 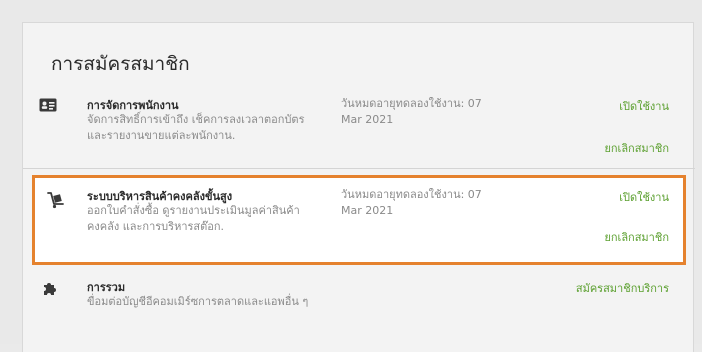 What do you see at coordinates (120, 64) in the screenshot?
I see `page-title: การสมัครสมาชิก` at bounding box center [120, 64].